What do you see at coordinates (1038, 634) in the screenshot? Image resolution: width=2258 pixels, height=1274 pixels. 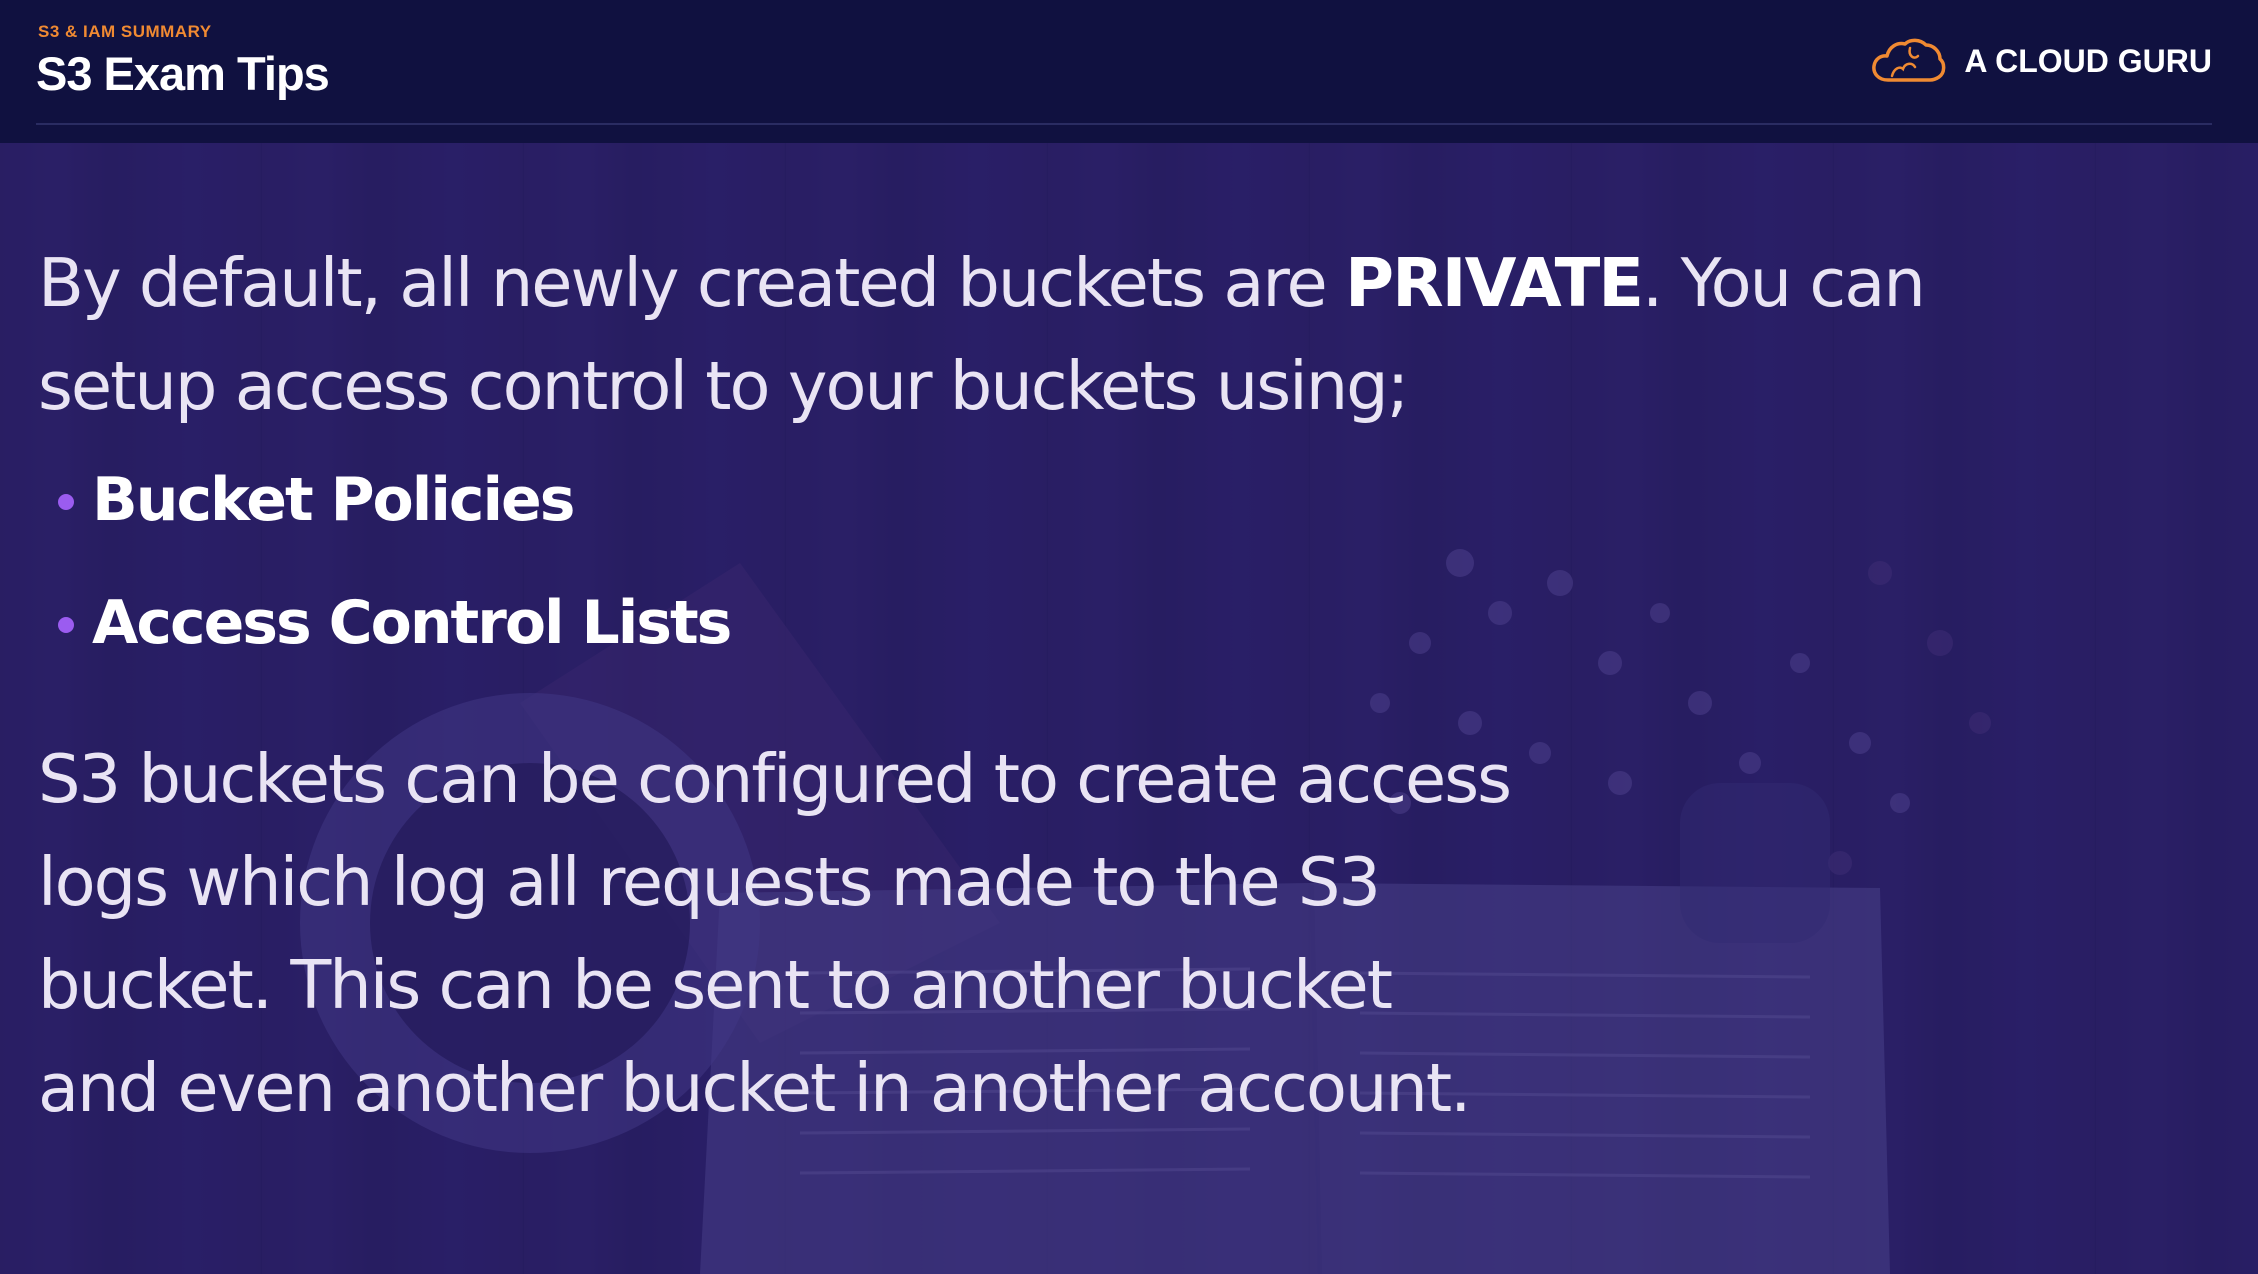 I see `bullet-item: Access Control Lists` at bounding box center [1038, 634].